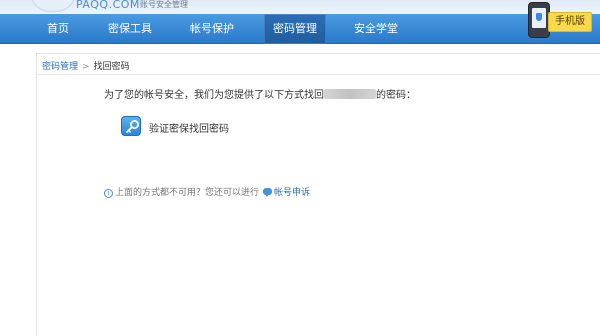 Image resolution: width=600 pixels, height=336 pixels. What do you see at coordinates (164, 4) in the screenshot?
I see `logo-subtitle: 账号安全管理` at bounding box center [164, 4].